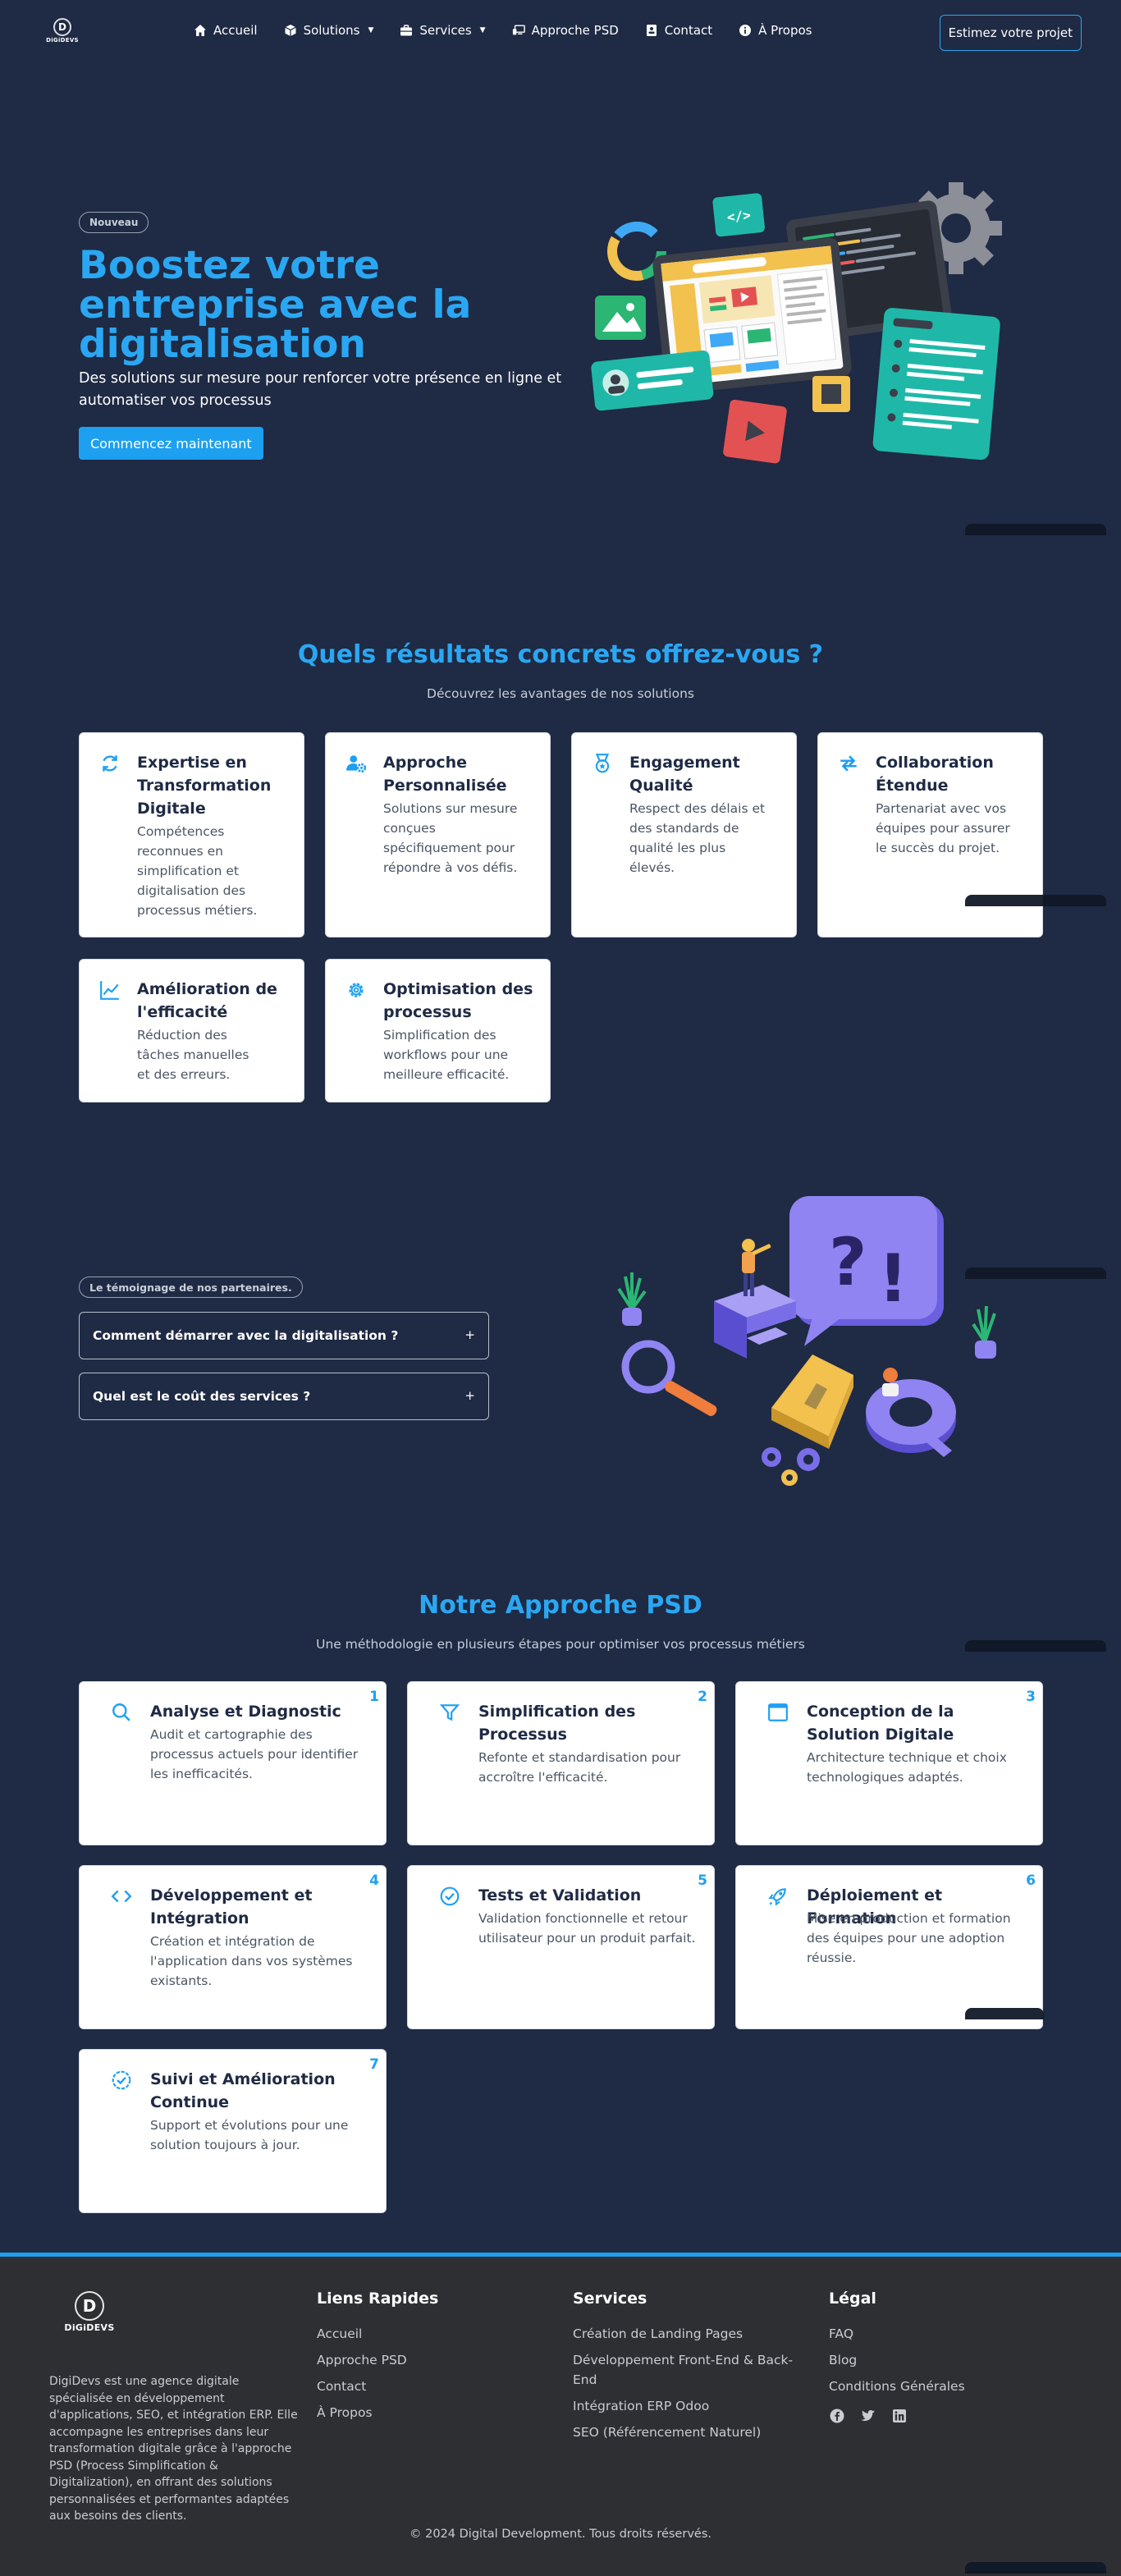 This screenshot has width=1121, height=2576. Describe the element at coordinates (1011, 33) in the screenshot. I see `estimate-project-button: Estimez votre projet` at that location.